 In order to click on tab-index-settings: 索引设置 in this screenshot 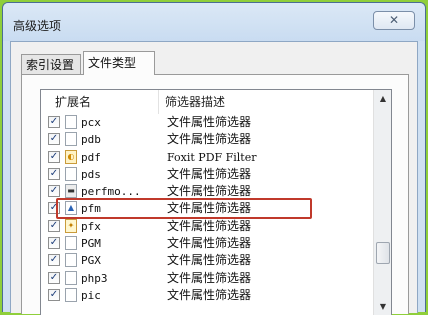, I will do `click(51, 64)`.